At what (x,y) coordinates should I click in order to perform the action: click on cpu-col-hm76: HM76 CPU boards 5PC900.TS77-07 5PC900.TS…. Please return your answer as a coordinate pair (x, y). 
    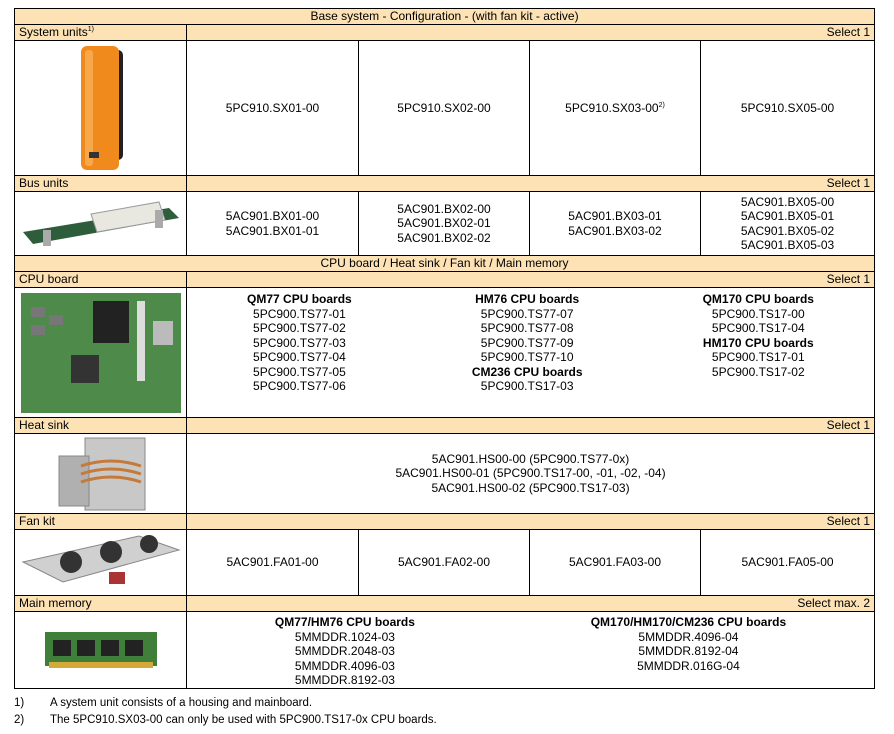
    Looking at the image, I should click on (527, 342).